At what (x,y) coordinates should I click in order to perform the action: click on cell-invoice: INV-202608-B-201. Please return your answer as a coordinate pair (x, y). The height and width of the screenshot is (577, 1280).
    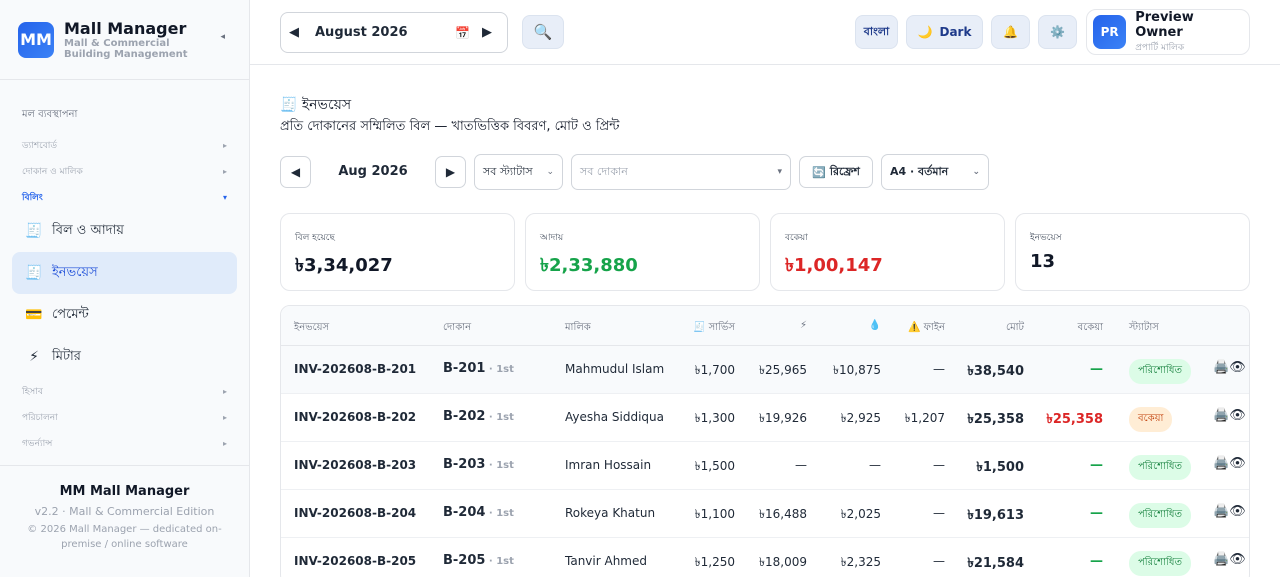
    Looking at the image, I should click on (355, 369).